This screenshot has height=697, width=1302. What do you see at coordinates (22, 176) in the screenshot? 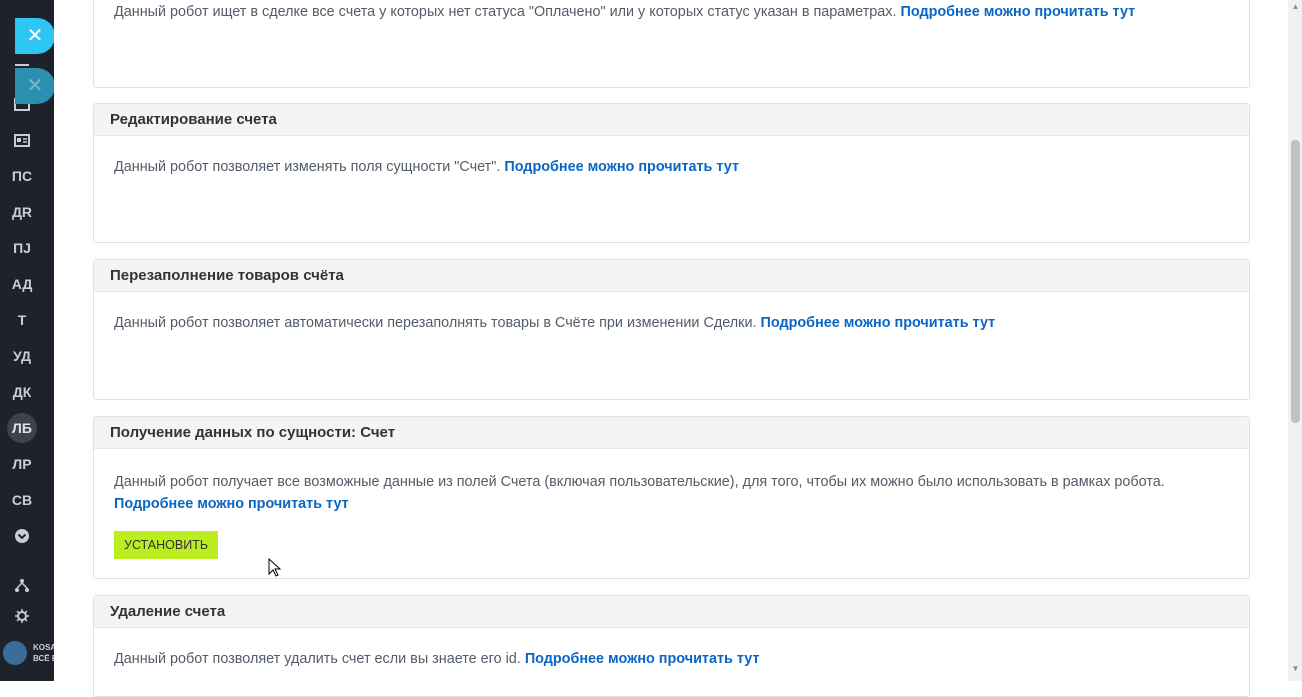
I see `sidebar-item-ps: ПС` at bounding box center [22, 176].